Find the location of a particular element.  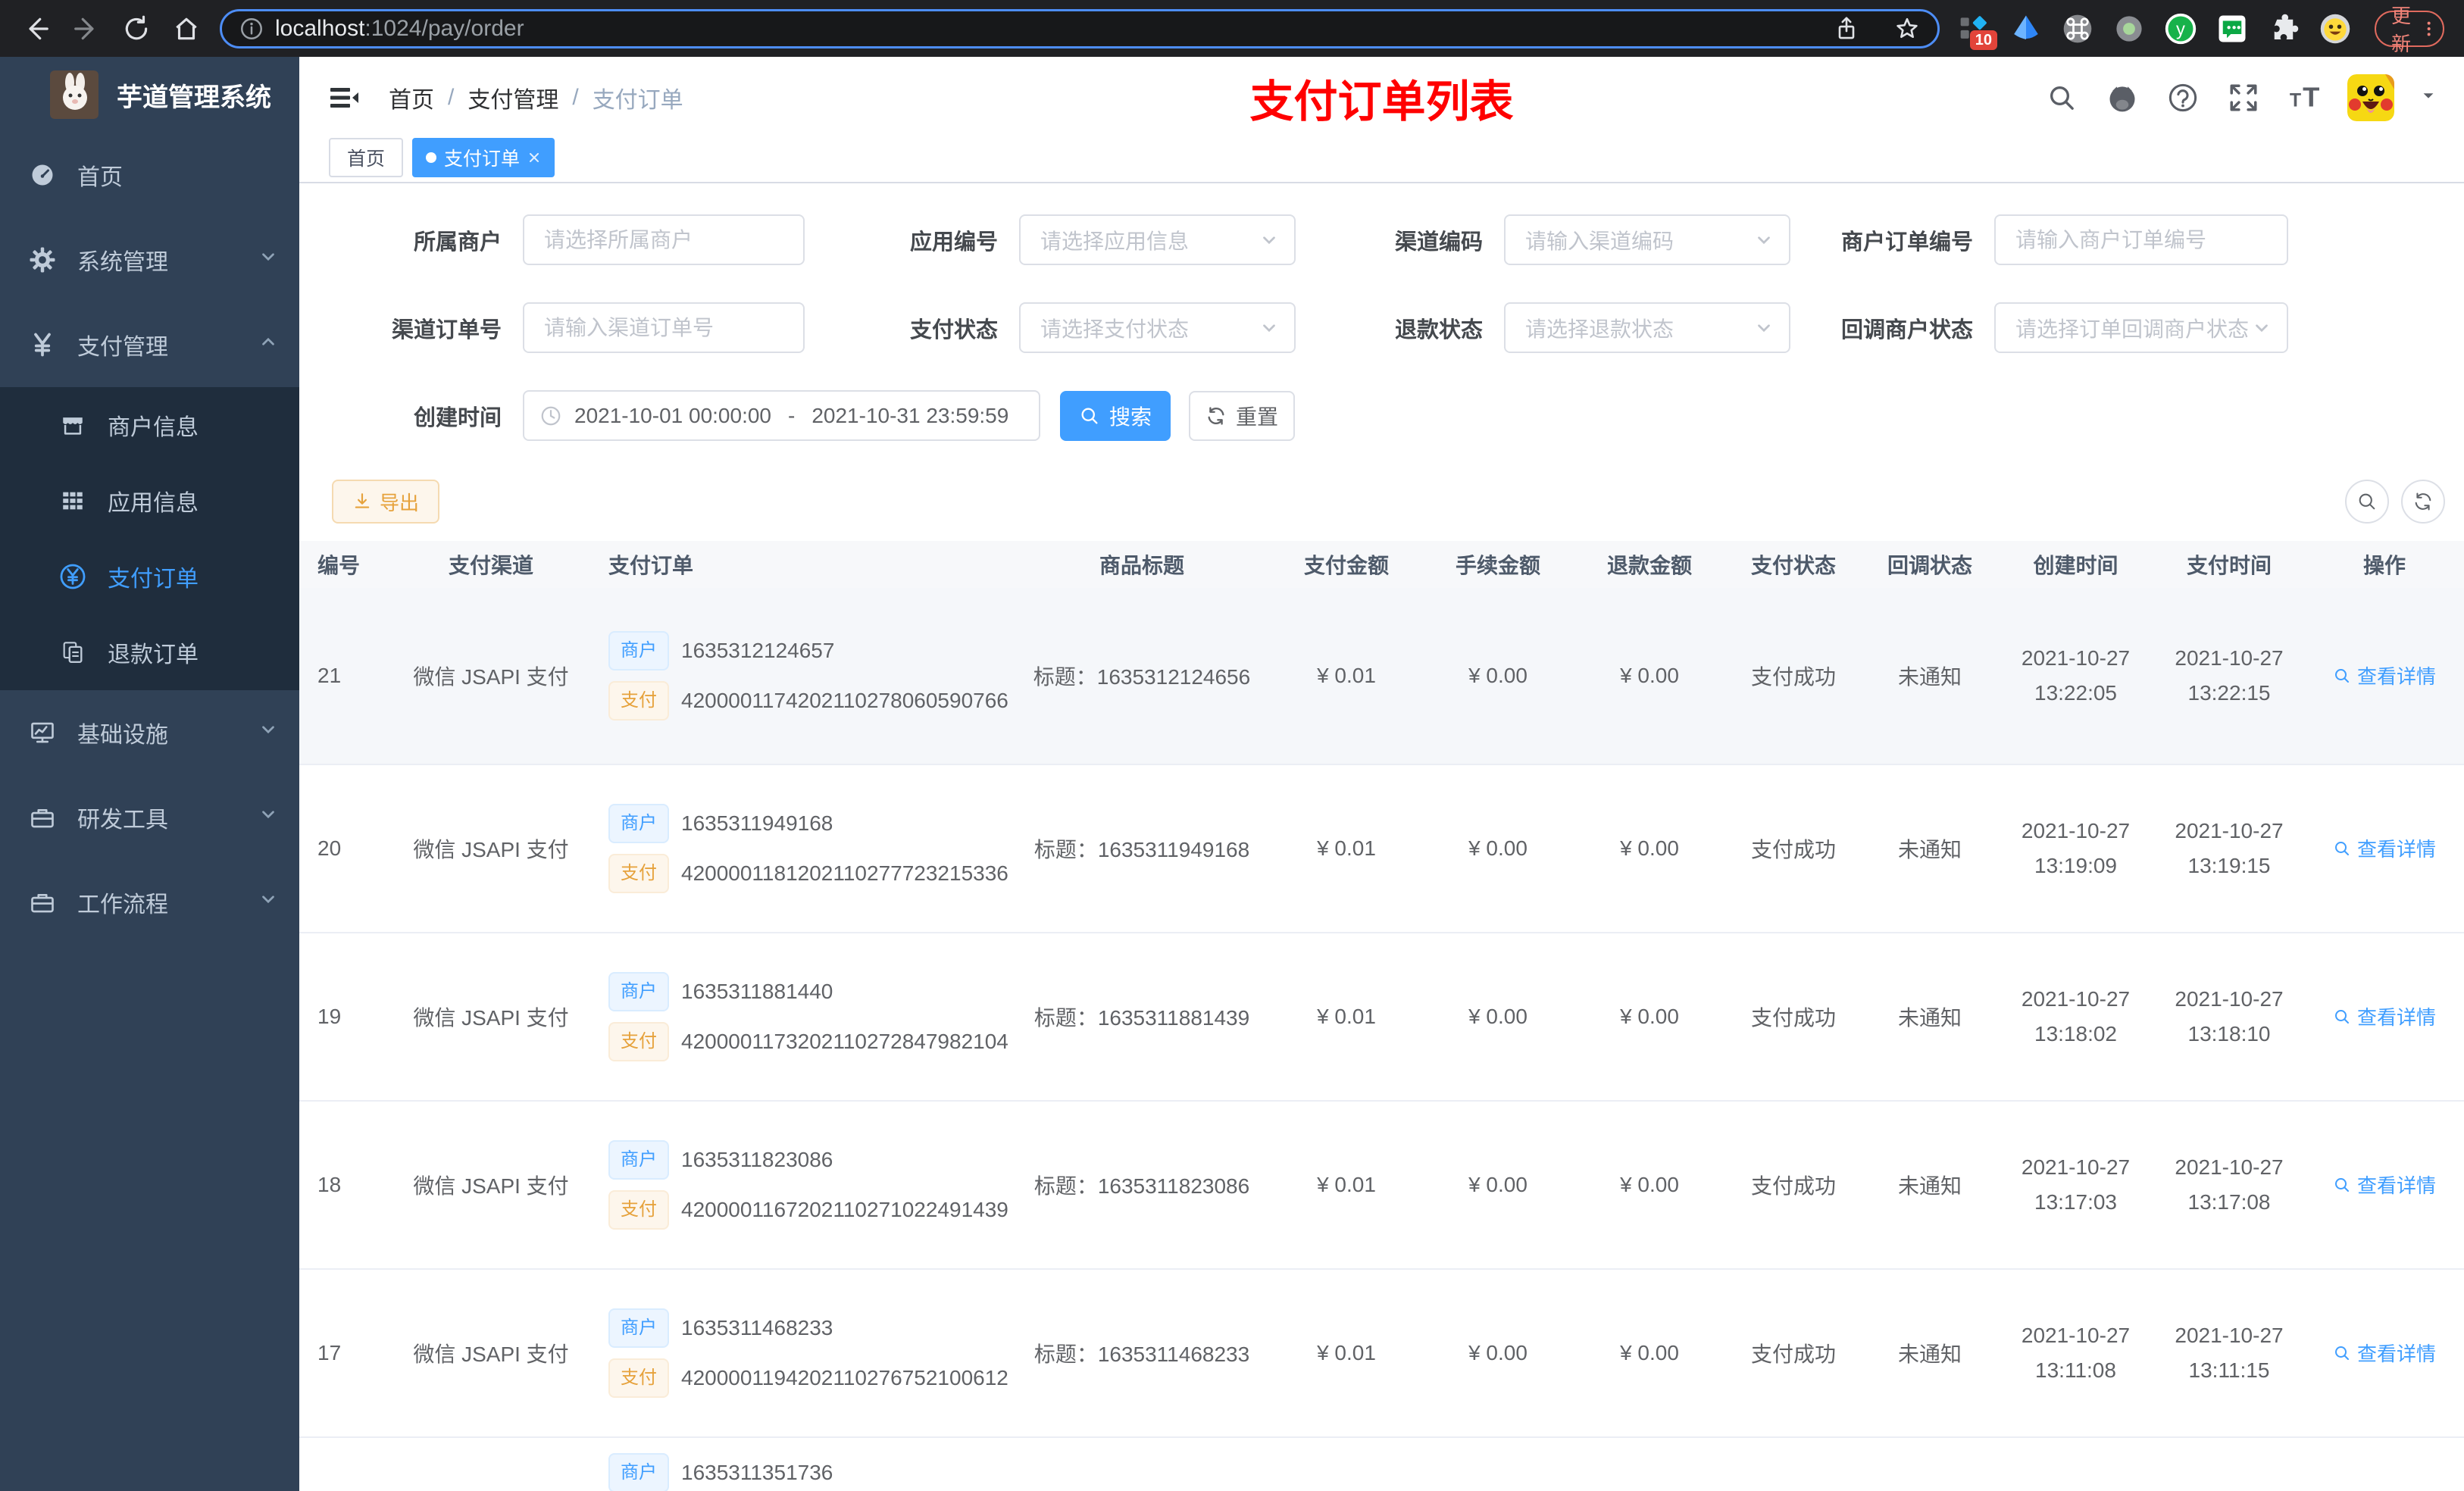

back-icon is located at coordinates (36, 28).